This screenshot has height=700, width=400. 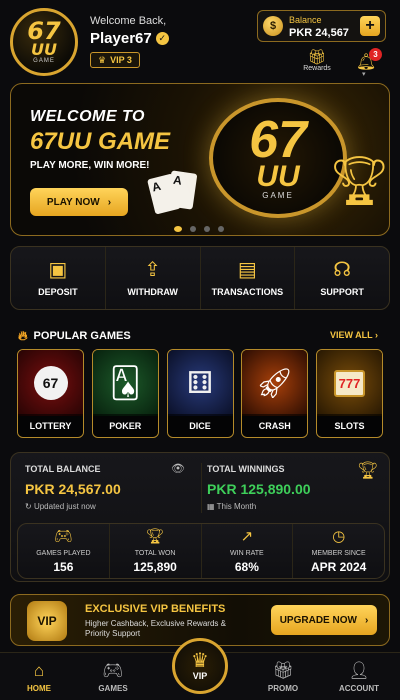 I want to click on home-icon: ⌂, so click(x=39, y=670).